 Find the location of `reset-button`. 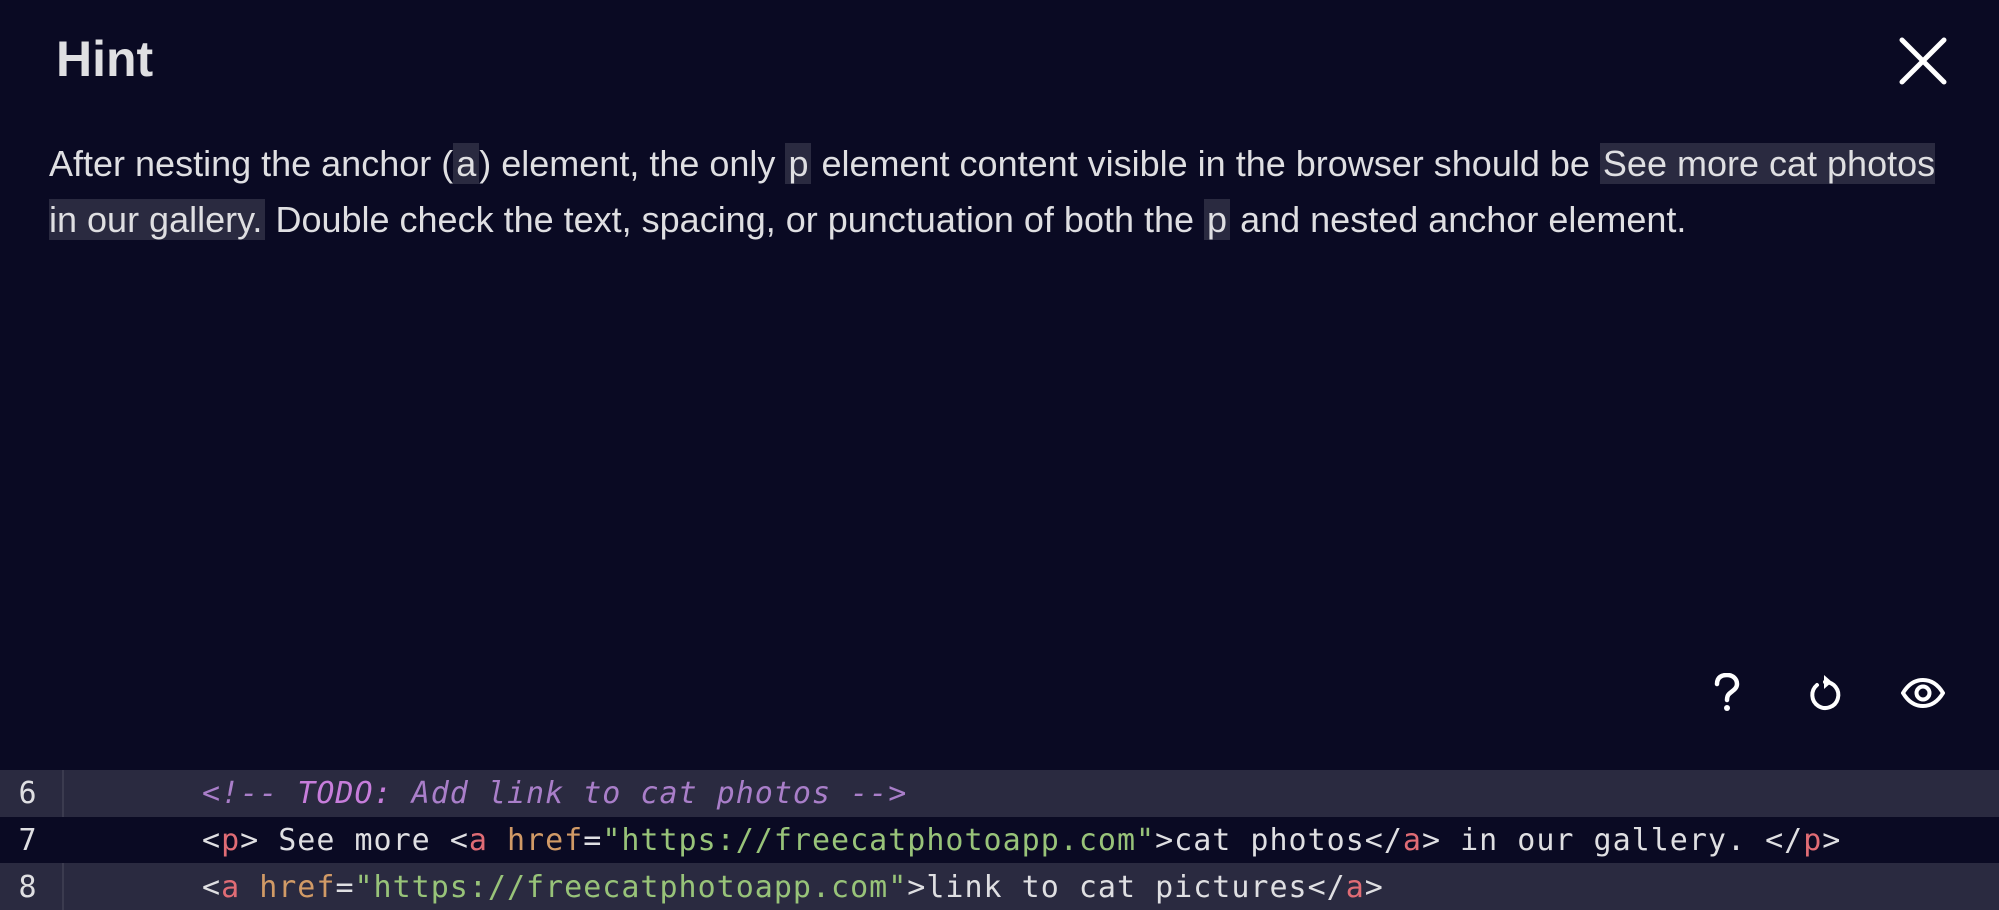

reset-button is located at coordinates (1825, 693).